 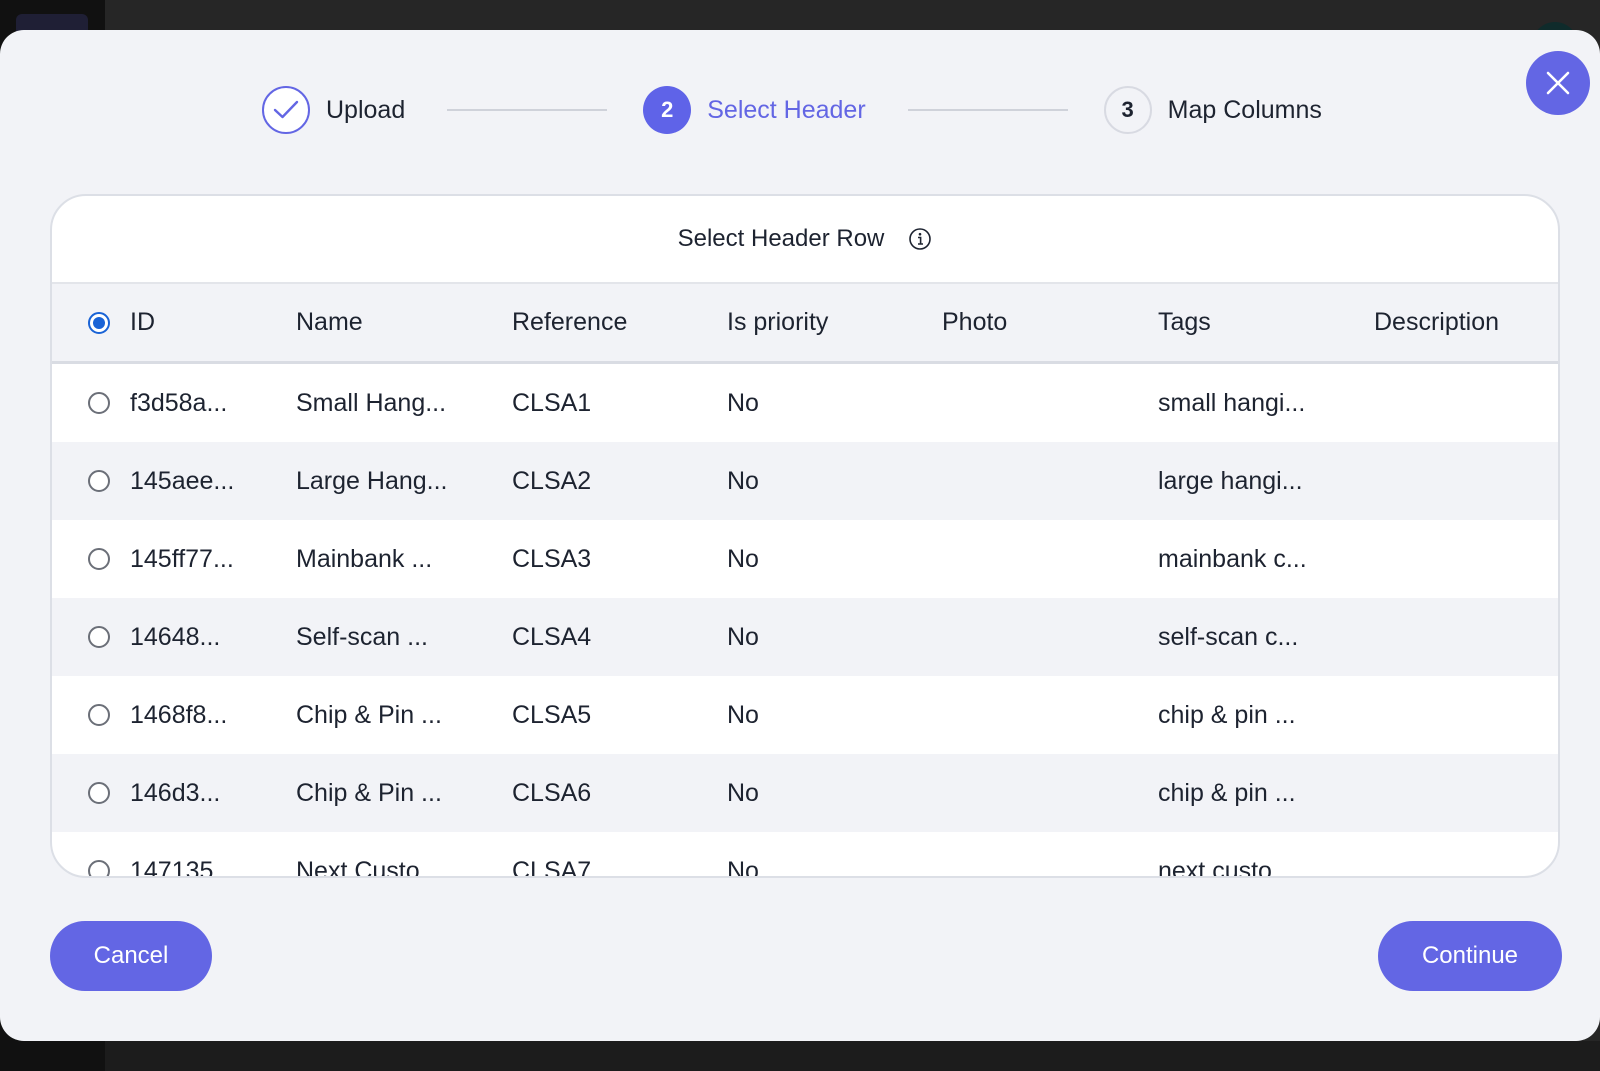 I want to click on step-select-header: 2 Select Header, so click(x=754, y=110).